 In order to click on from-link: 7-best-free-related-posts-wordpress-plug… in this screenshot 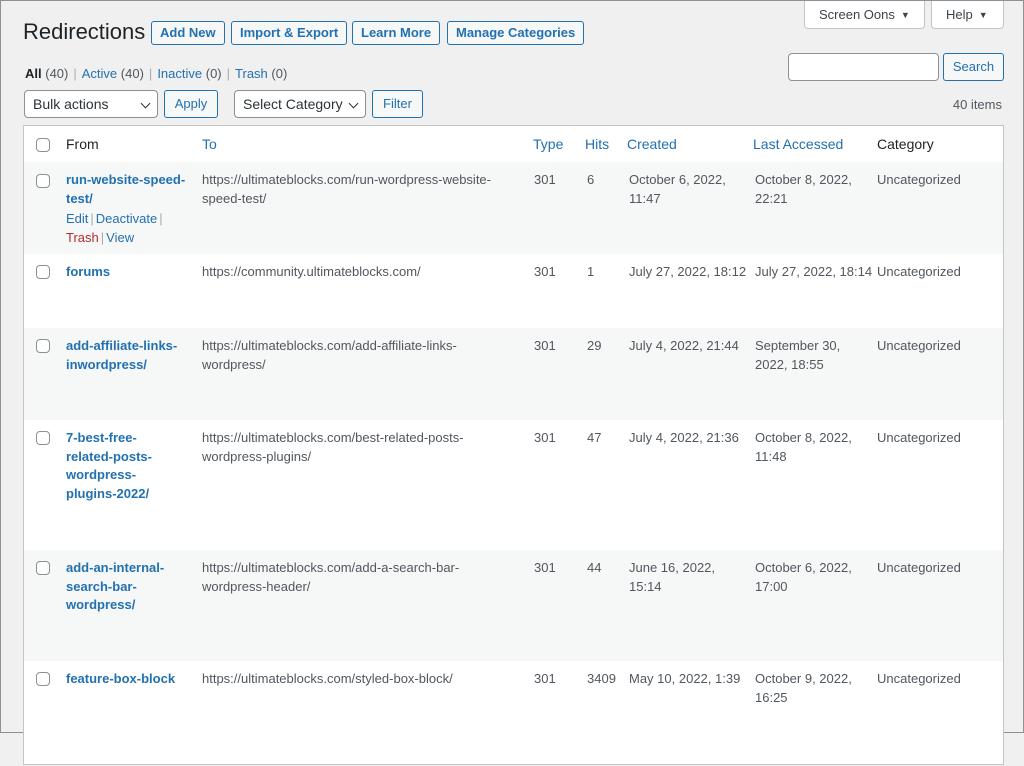, I will do `click(116, 466)`.